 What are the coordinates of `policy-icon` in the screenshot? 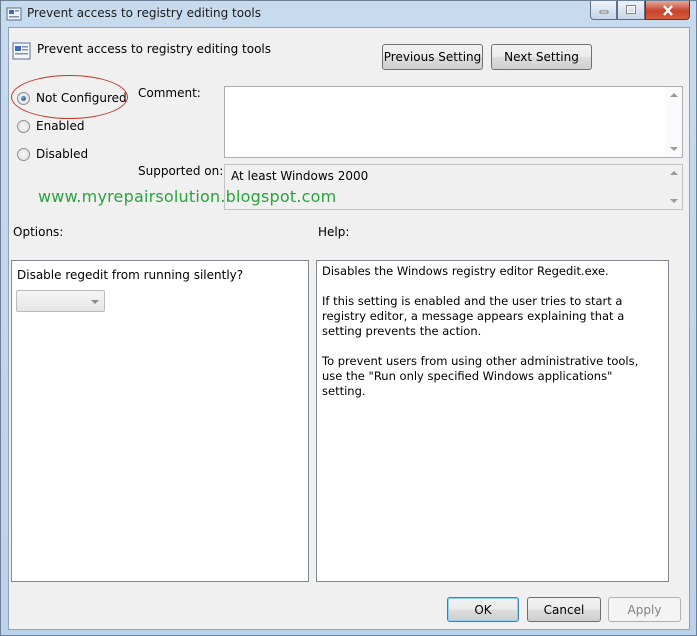 It's located at (14, 14).